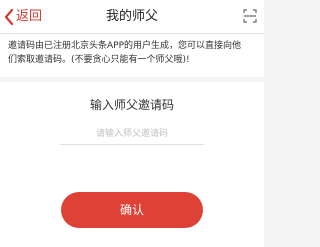  I want to click on page-title: 我的师父, so click(131, 16).